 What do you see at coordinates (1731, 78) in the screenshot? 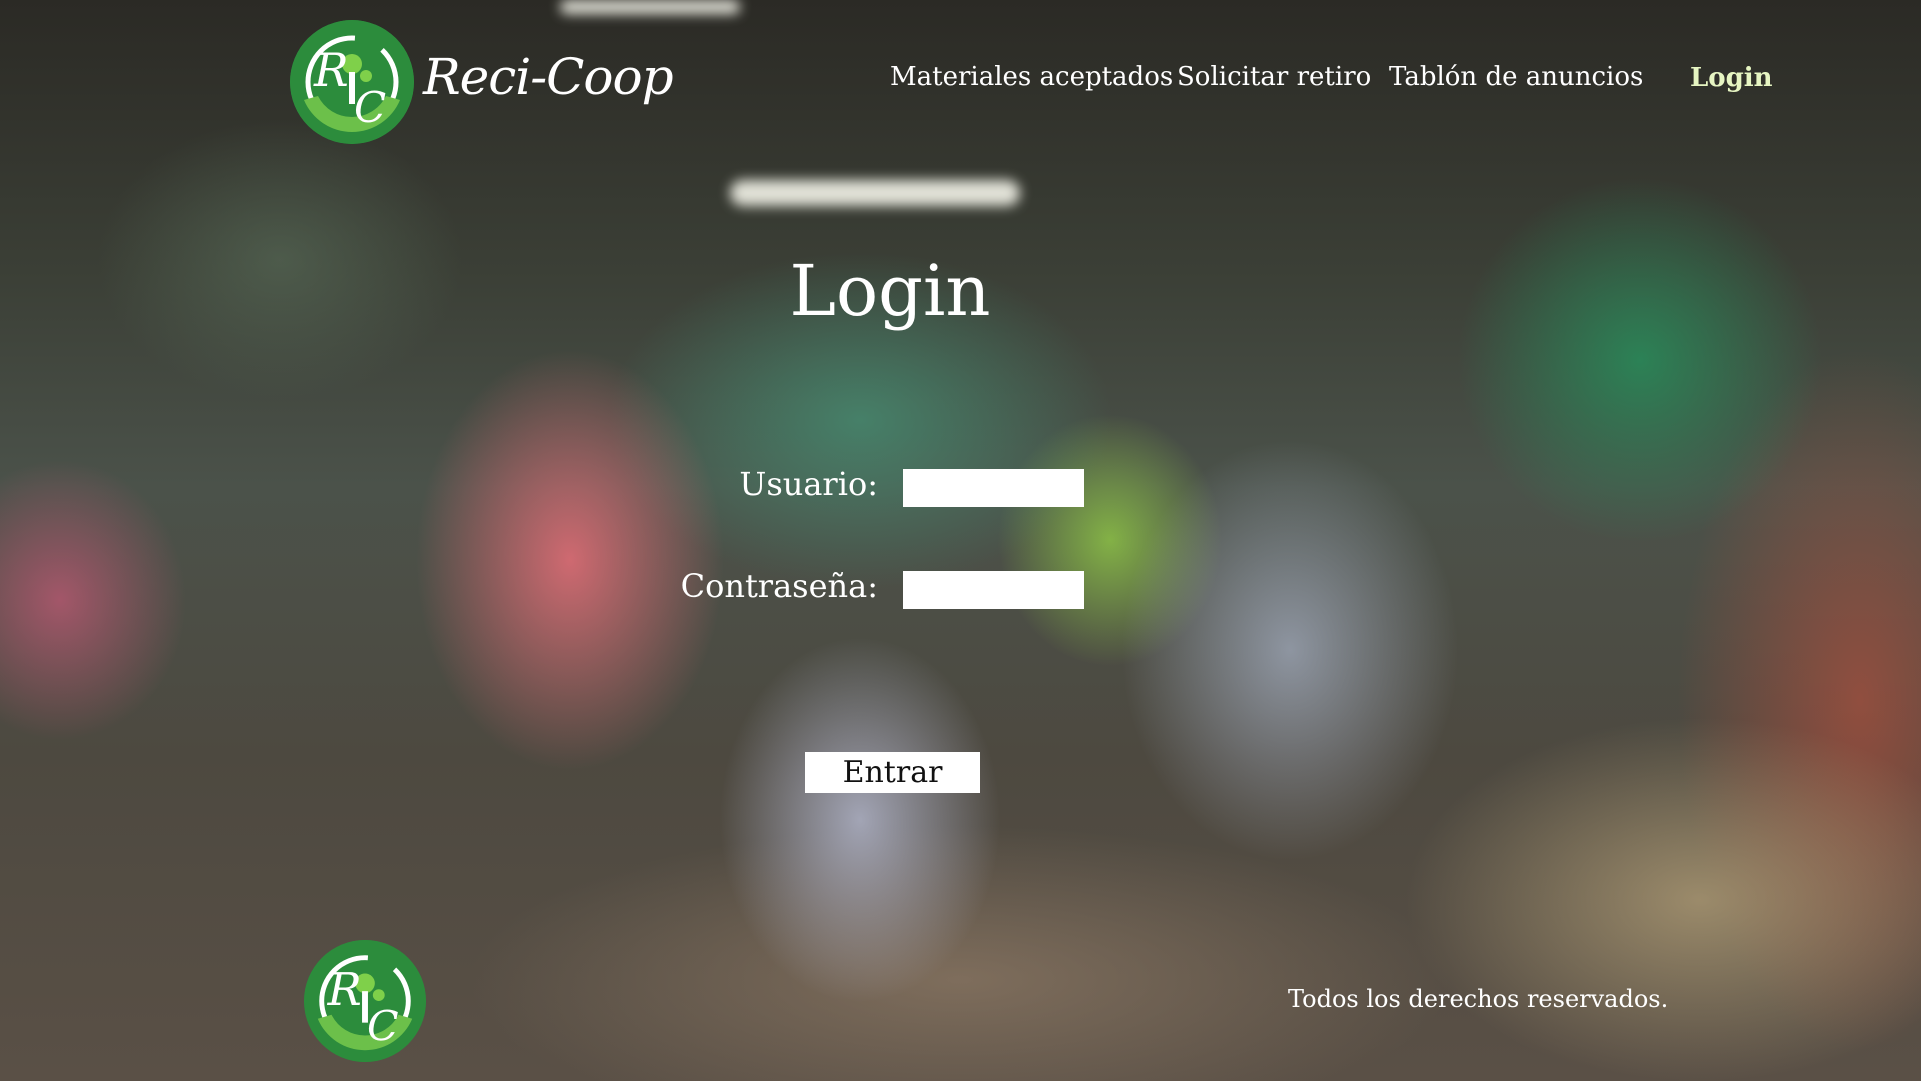
I see `nav-login: Login` at bounding box center [1731, 78].